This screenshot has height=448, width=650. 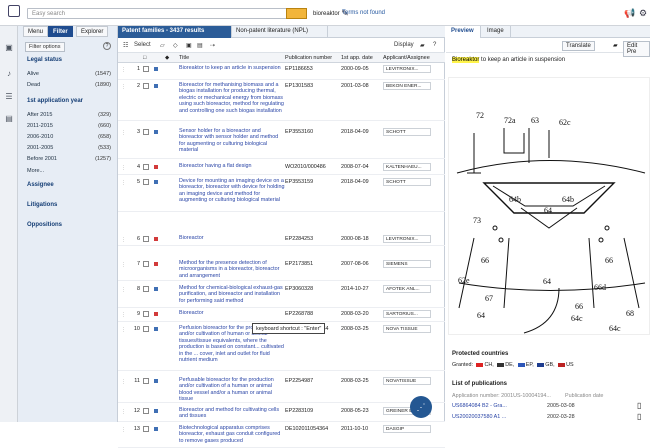 I want to click on tab-explorer: Explorer, so click(x=92, y=31).